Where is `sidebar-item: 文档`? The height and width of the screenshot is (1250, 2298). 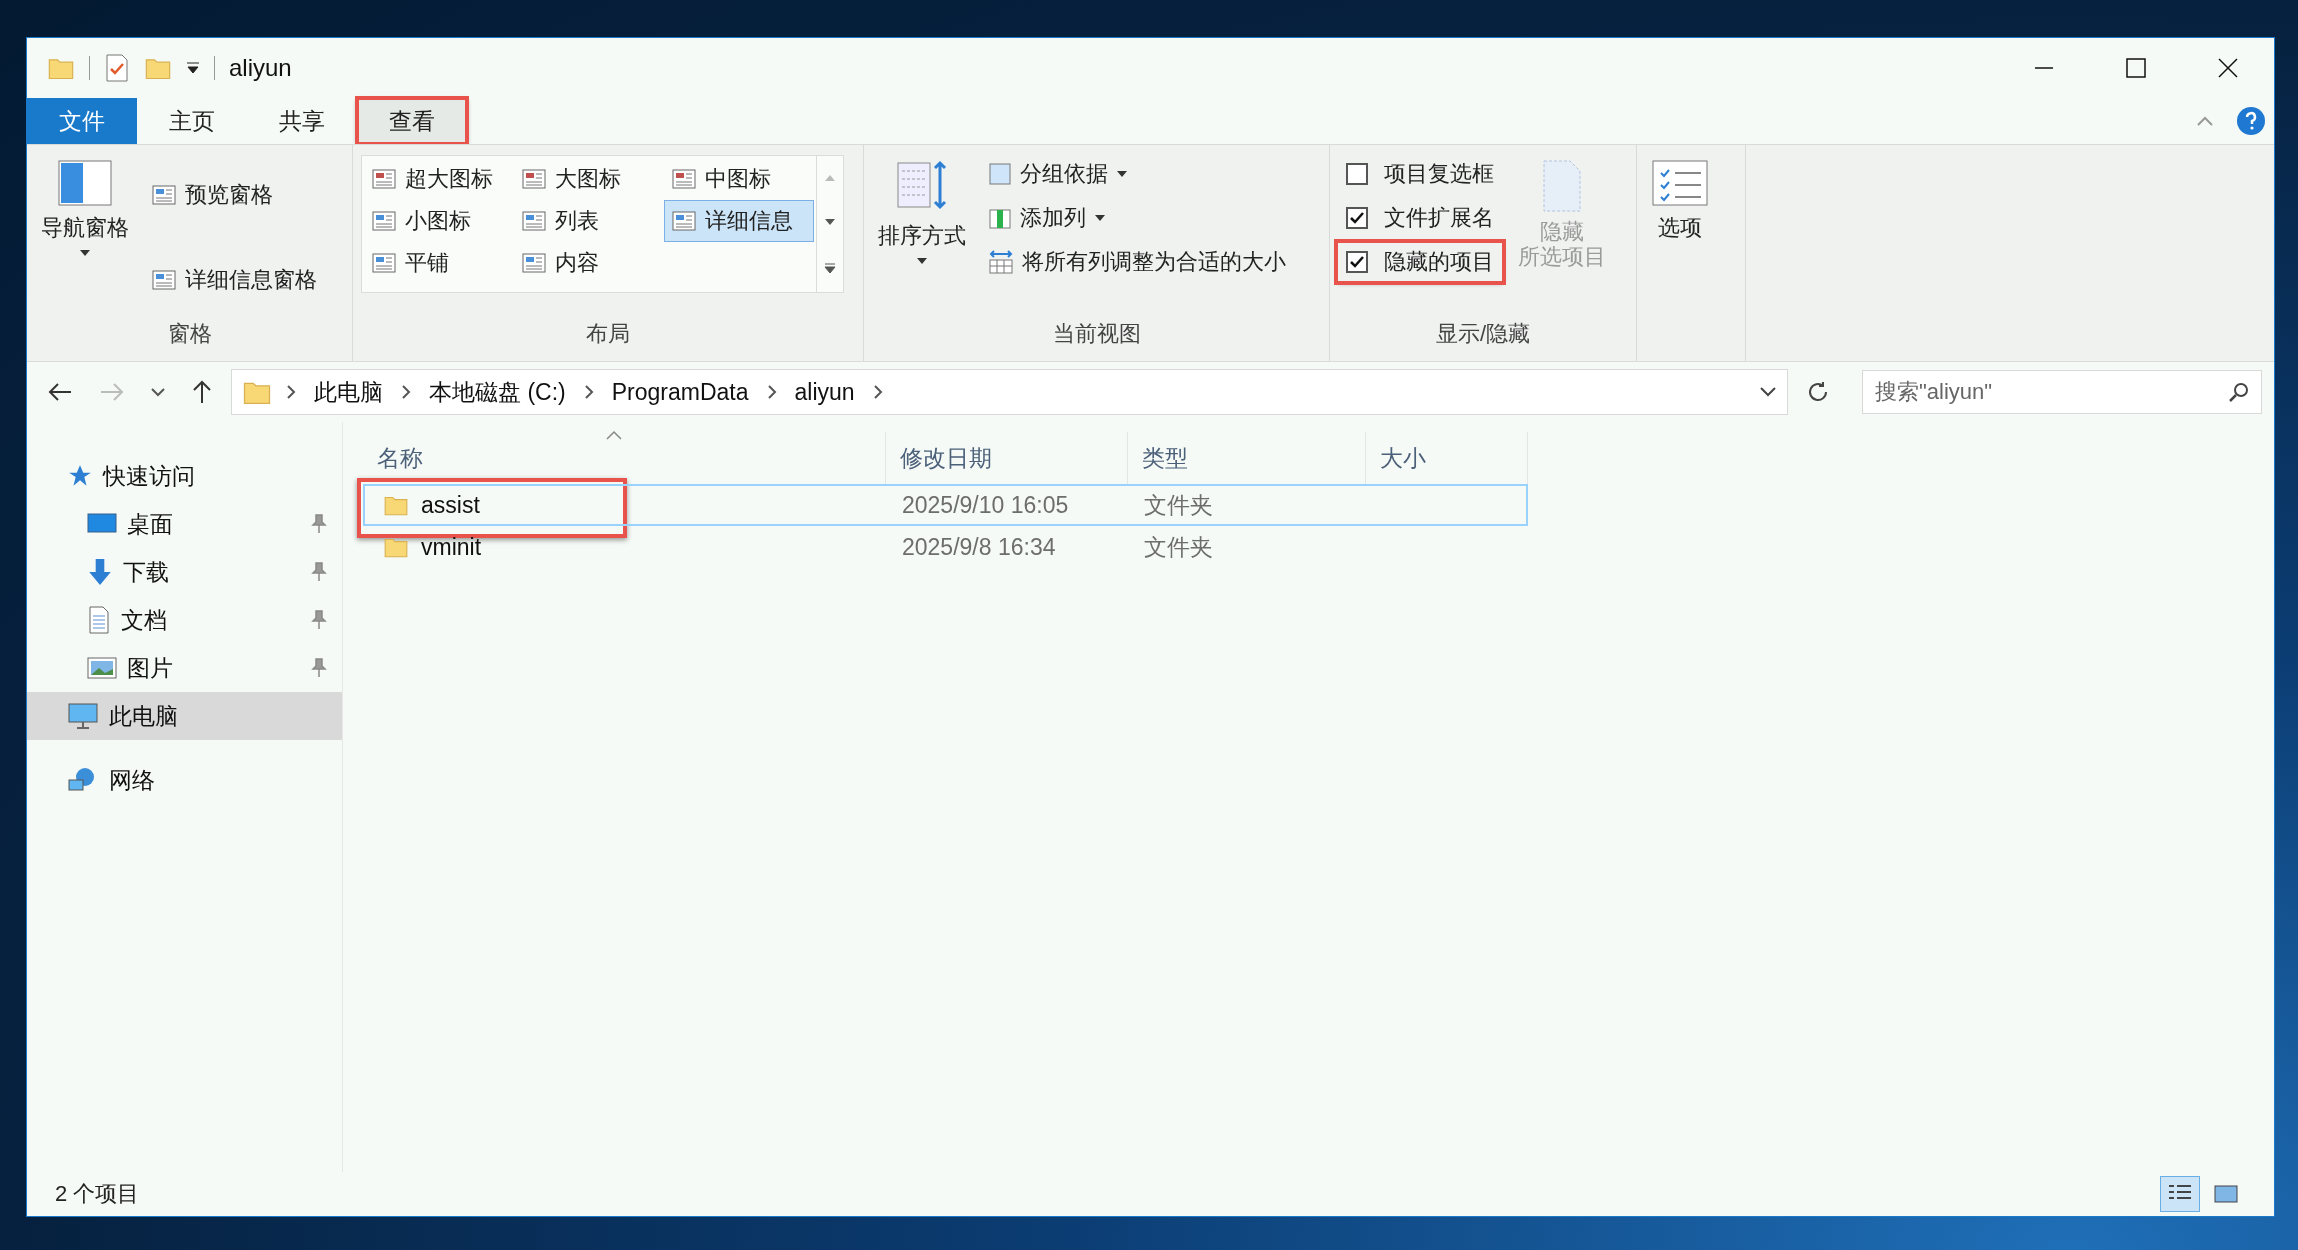
sidebar-item: 文档 is located at coordinates (184, 620).